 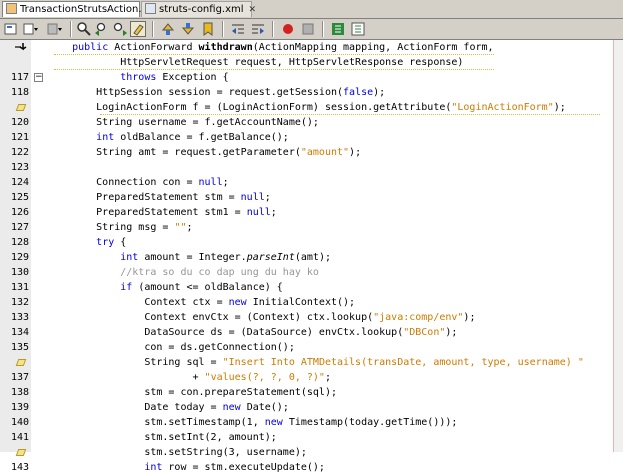 I want to click on code-text: Date today = new Date();, so click(x=168, y=407).